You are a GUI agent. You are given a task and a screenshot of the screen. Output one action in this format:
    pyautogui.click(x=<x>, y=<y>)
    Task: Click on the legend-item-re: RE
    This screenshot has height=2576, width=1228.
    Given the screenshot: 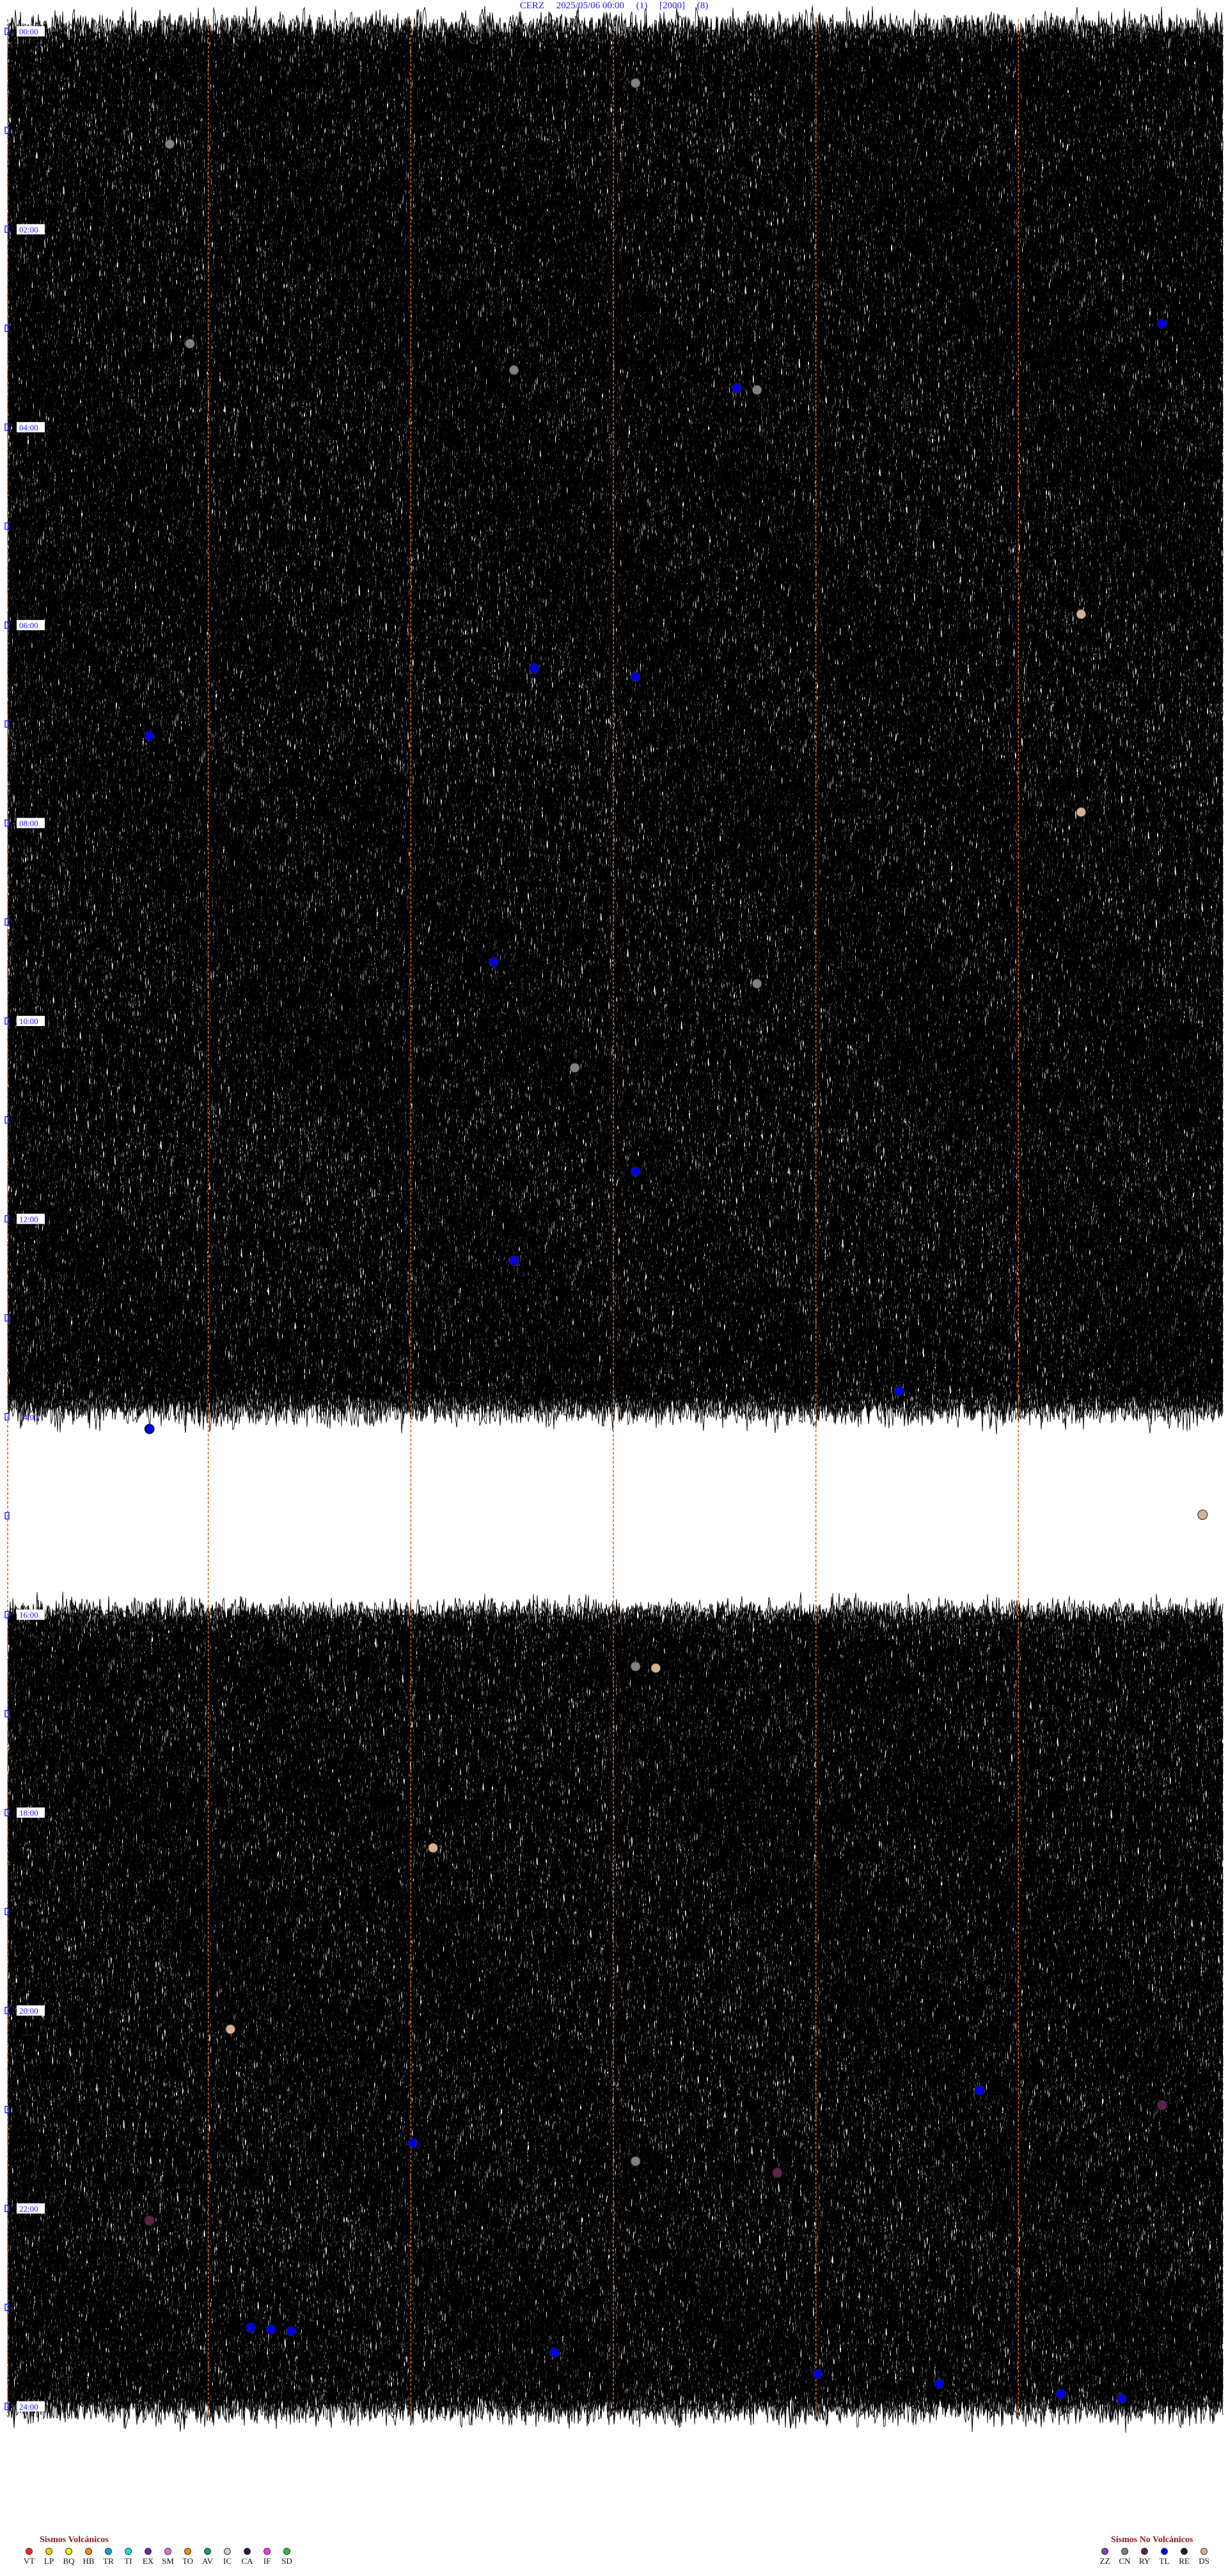 What is the action you would take?
    pyautogui.click(x=1184, y=2557)
    